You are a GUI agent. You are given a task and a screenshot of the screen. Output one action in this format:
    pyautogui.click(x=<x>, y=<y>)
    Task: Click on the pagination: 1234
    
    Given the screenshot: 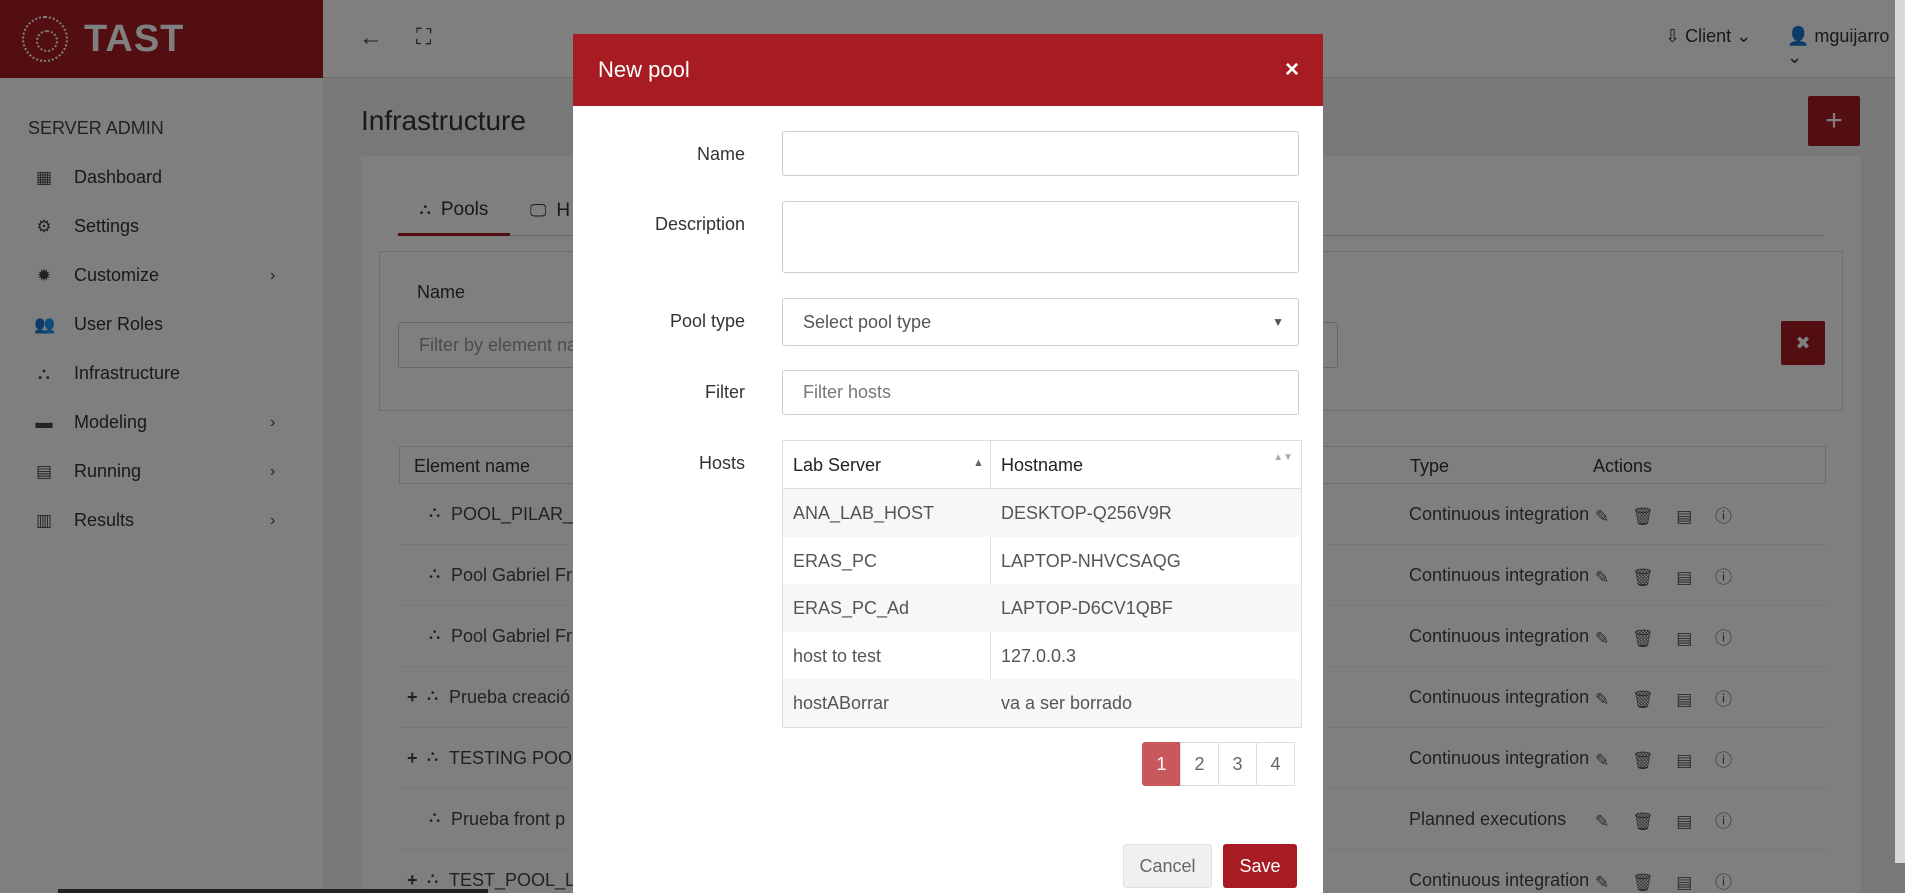 What is the action you would take?
    pyautogui.click(x=1218, y=764)
    